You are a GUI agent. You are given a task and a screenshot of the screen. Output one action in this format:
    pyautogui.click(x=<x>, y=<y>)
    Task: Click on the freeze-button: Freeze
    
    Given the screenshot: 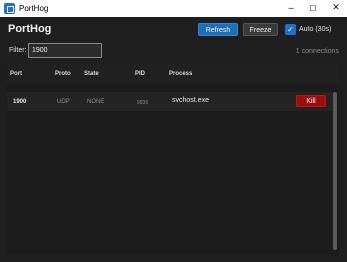 What is the action you would take?
    pyautogui.click(x=260, y=29)
    